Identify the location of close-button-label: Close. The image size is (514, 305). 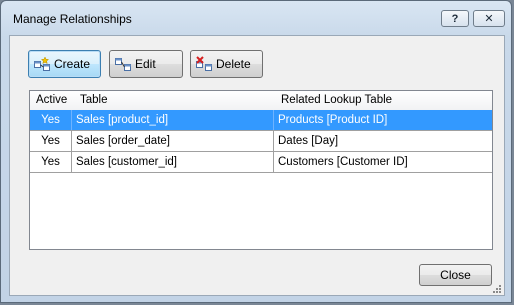
(455, 275).